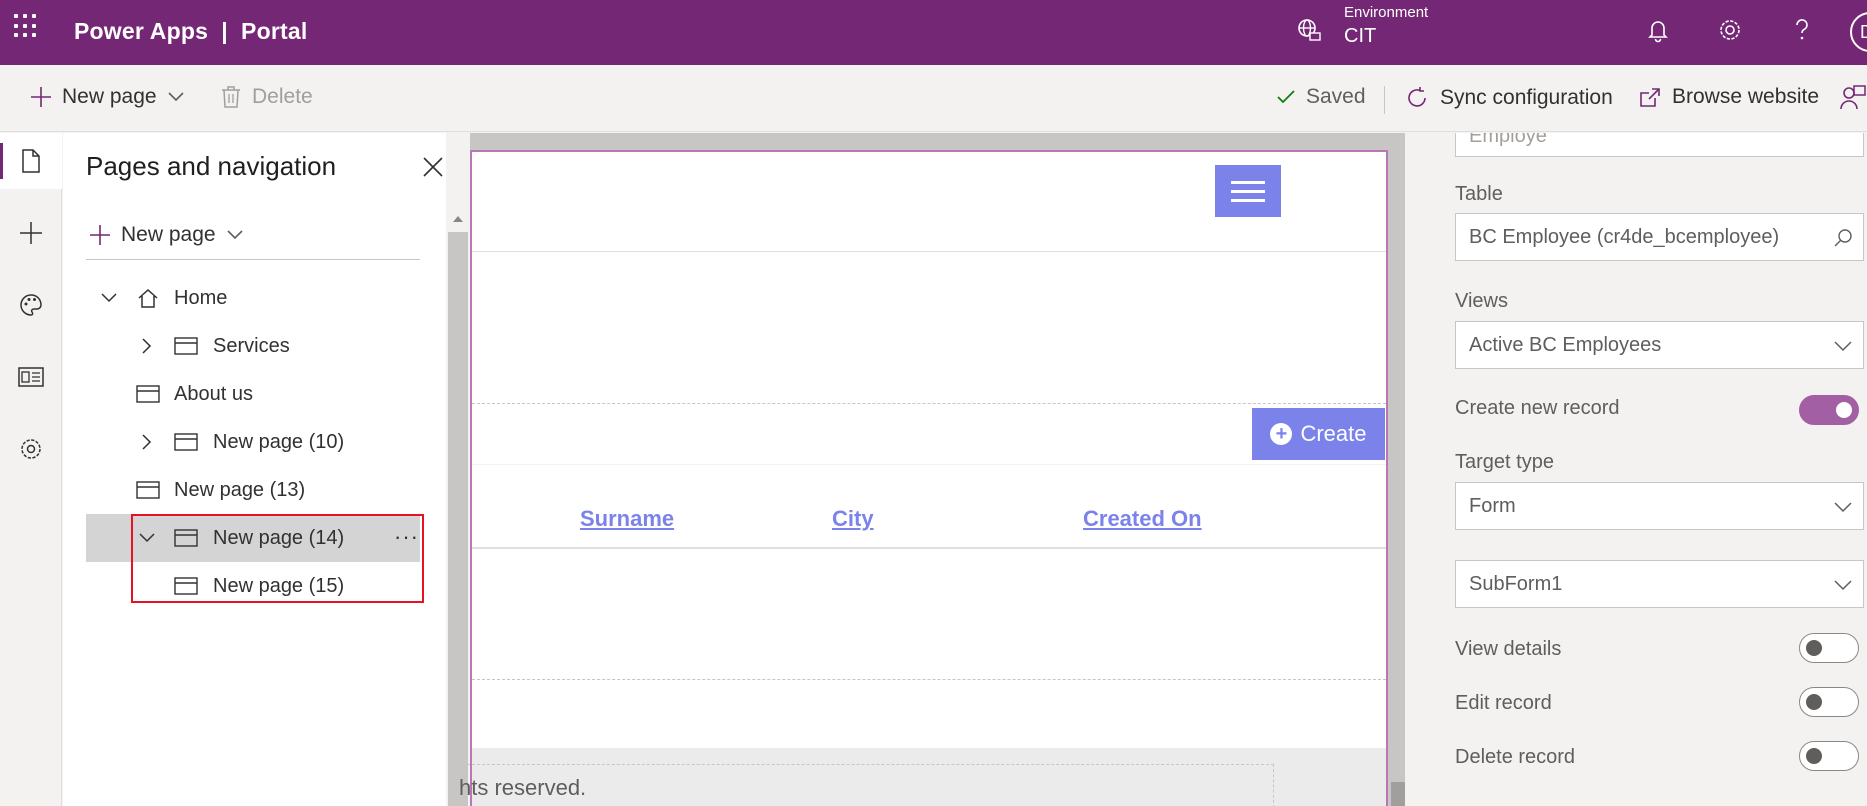 The height and width of the screenshot is (806, 1867). I want to click on feedback-icon, so click(1853, 98).